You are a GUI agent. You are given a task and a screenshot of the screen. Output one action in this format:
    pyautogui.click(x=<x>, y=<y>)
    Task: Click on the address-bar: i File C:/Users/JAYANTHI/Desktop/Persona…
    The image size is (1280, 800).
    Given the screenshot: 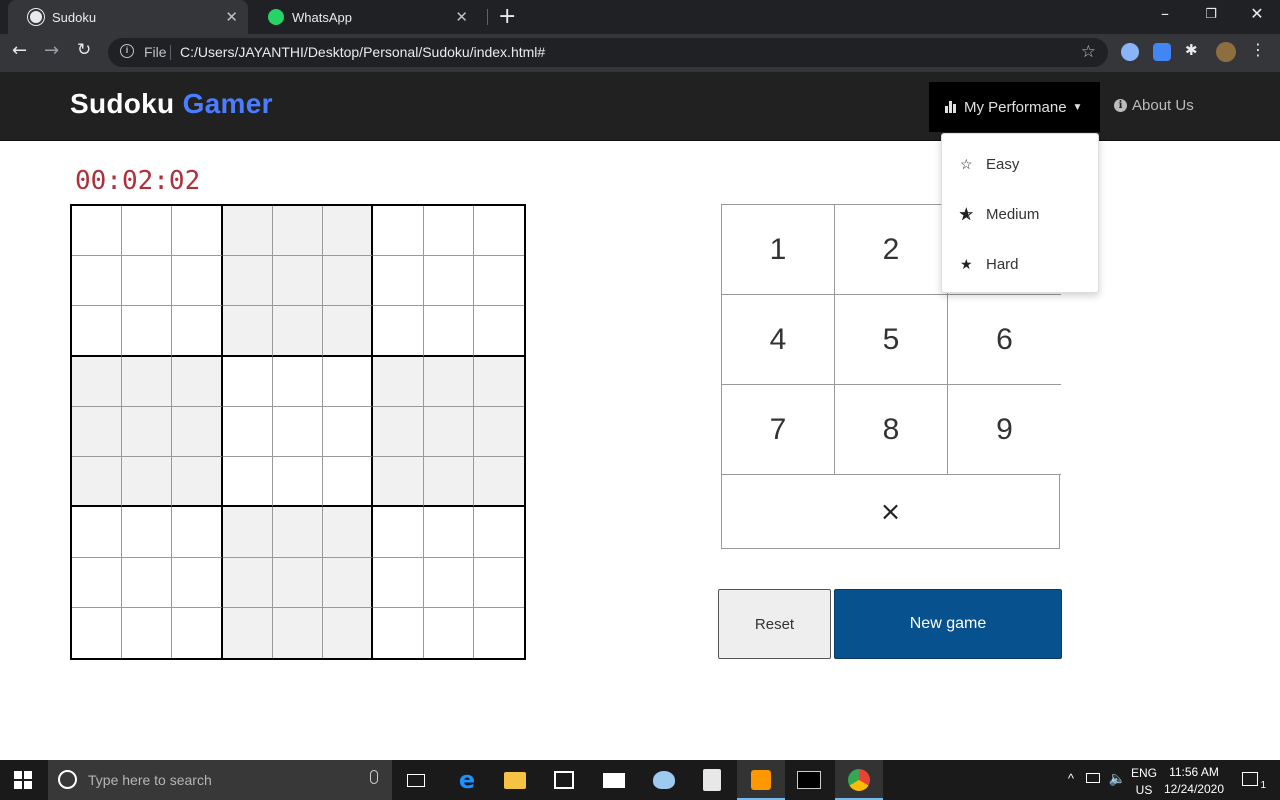 What is the action you would take?
    pyautogui.click(x=608, y=52)
    